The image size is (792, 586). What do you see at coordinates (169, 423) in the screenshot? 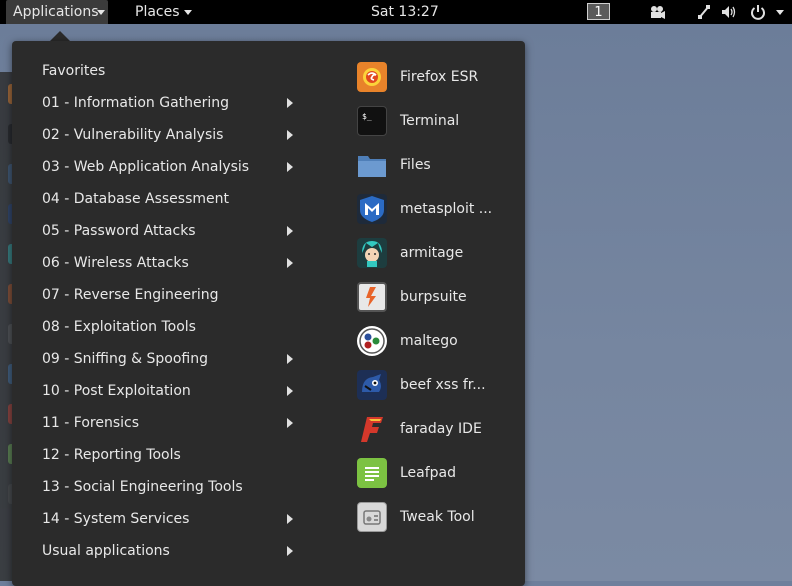
I see `category-forensics: 11 - Forensics` at bounding box center [169, 423].